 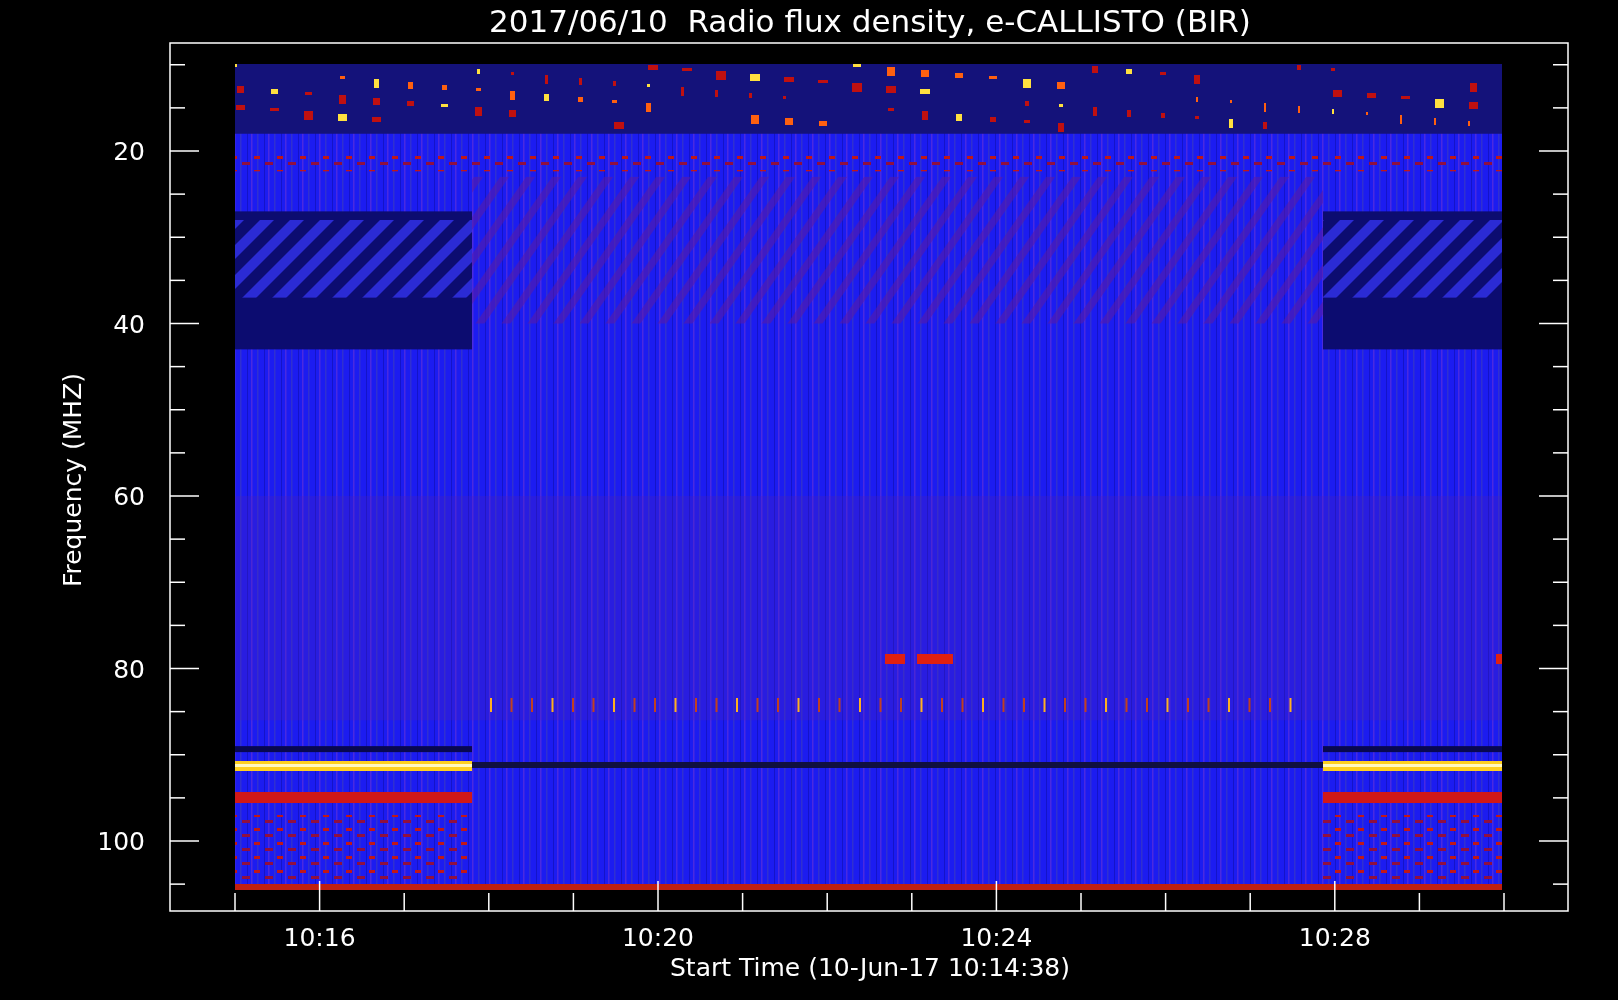 I want to click on x-tick-label: 10:20, so click(x=658, y=937).